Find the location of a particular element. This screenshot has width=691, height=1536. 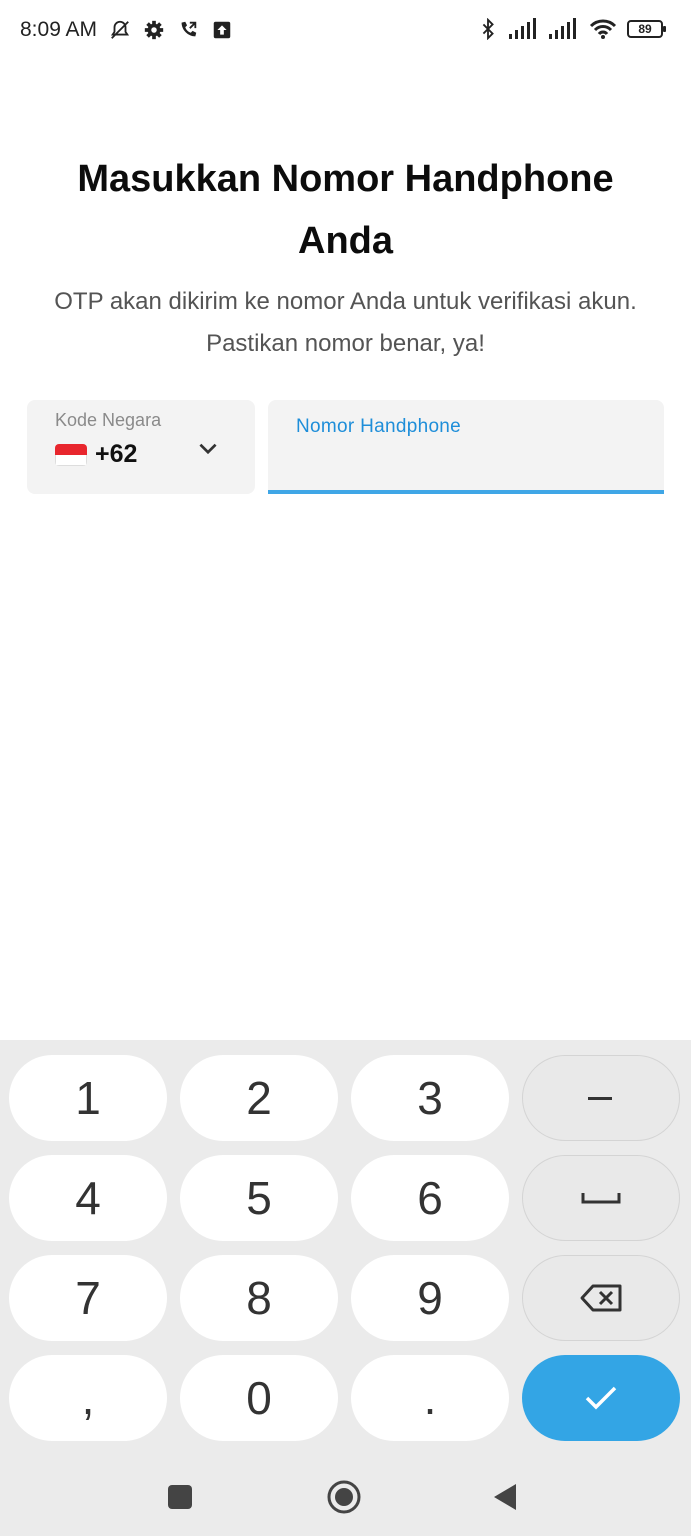

key-dash is located at coordinates (601, 1098).